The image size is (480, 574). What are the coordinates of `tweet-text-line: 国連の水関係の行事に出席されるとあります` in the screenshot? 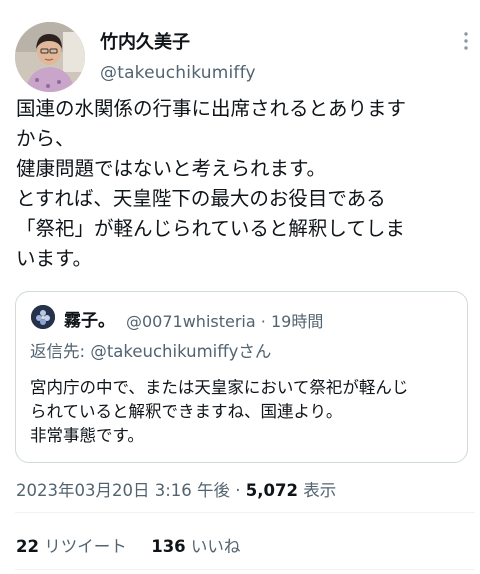 It's located at (211, 108).